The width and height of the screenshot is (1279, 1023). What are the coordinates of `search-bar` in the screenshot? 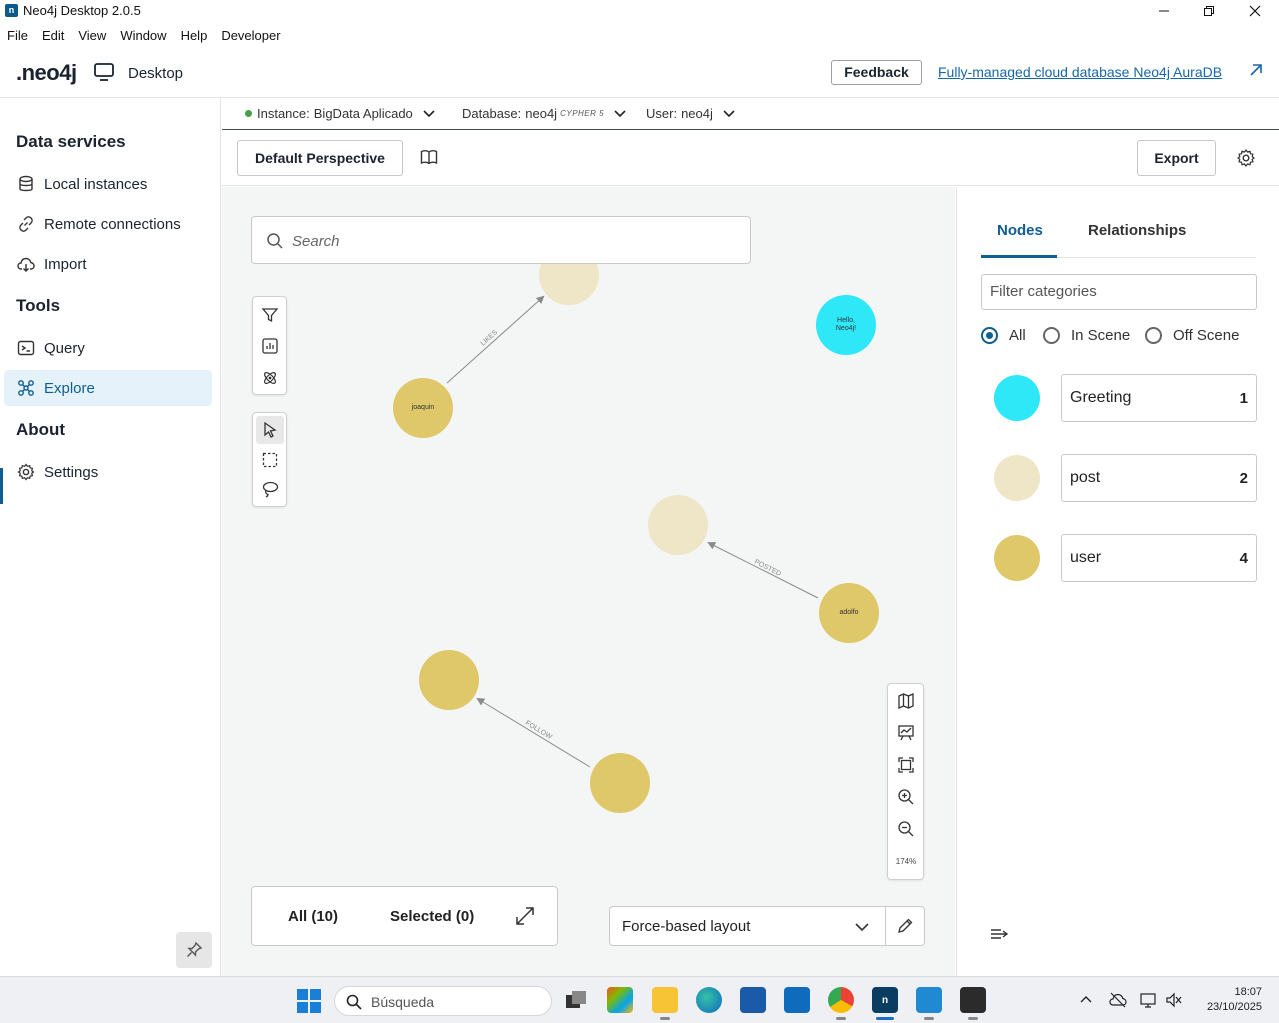 It's located at (501, 240).